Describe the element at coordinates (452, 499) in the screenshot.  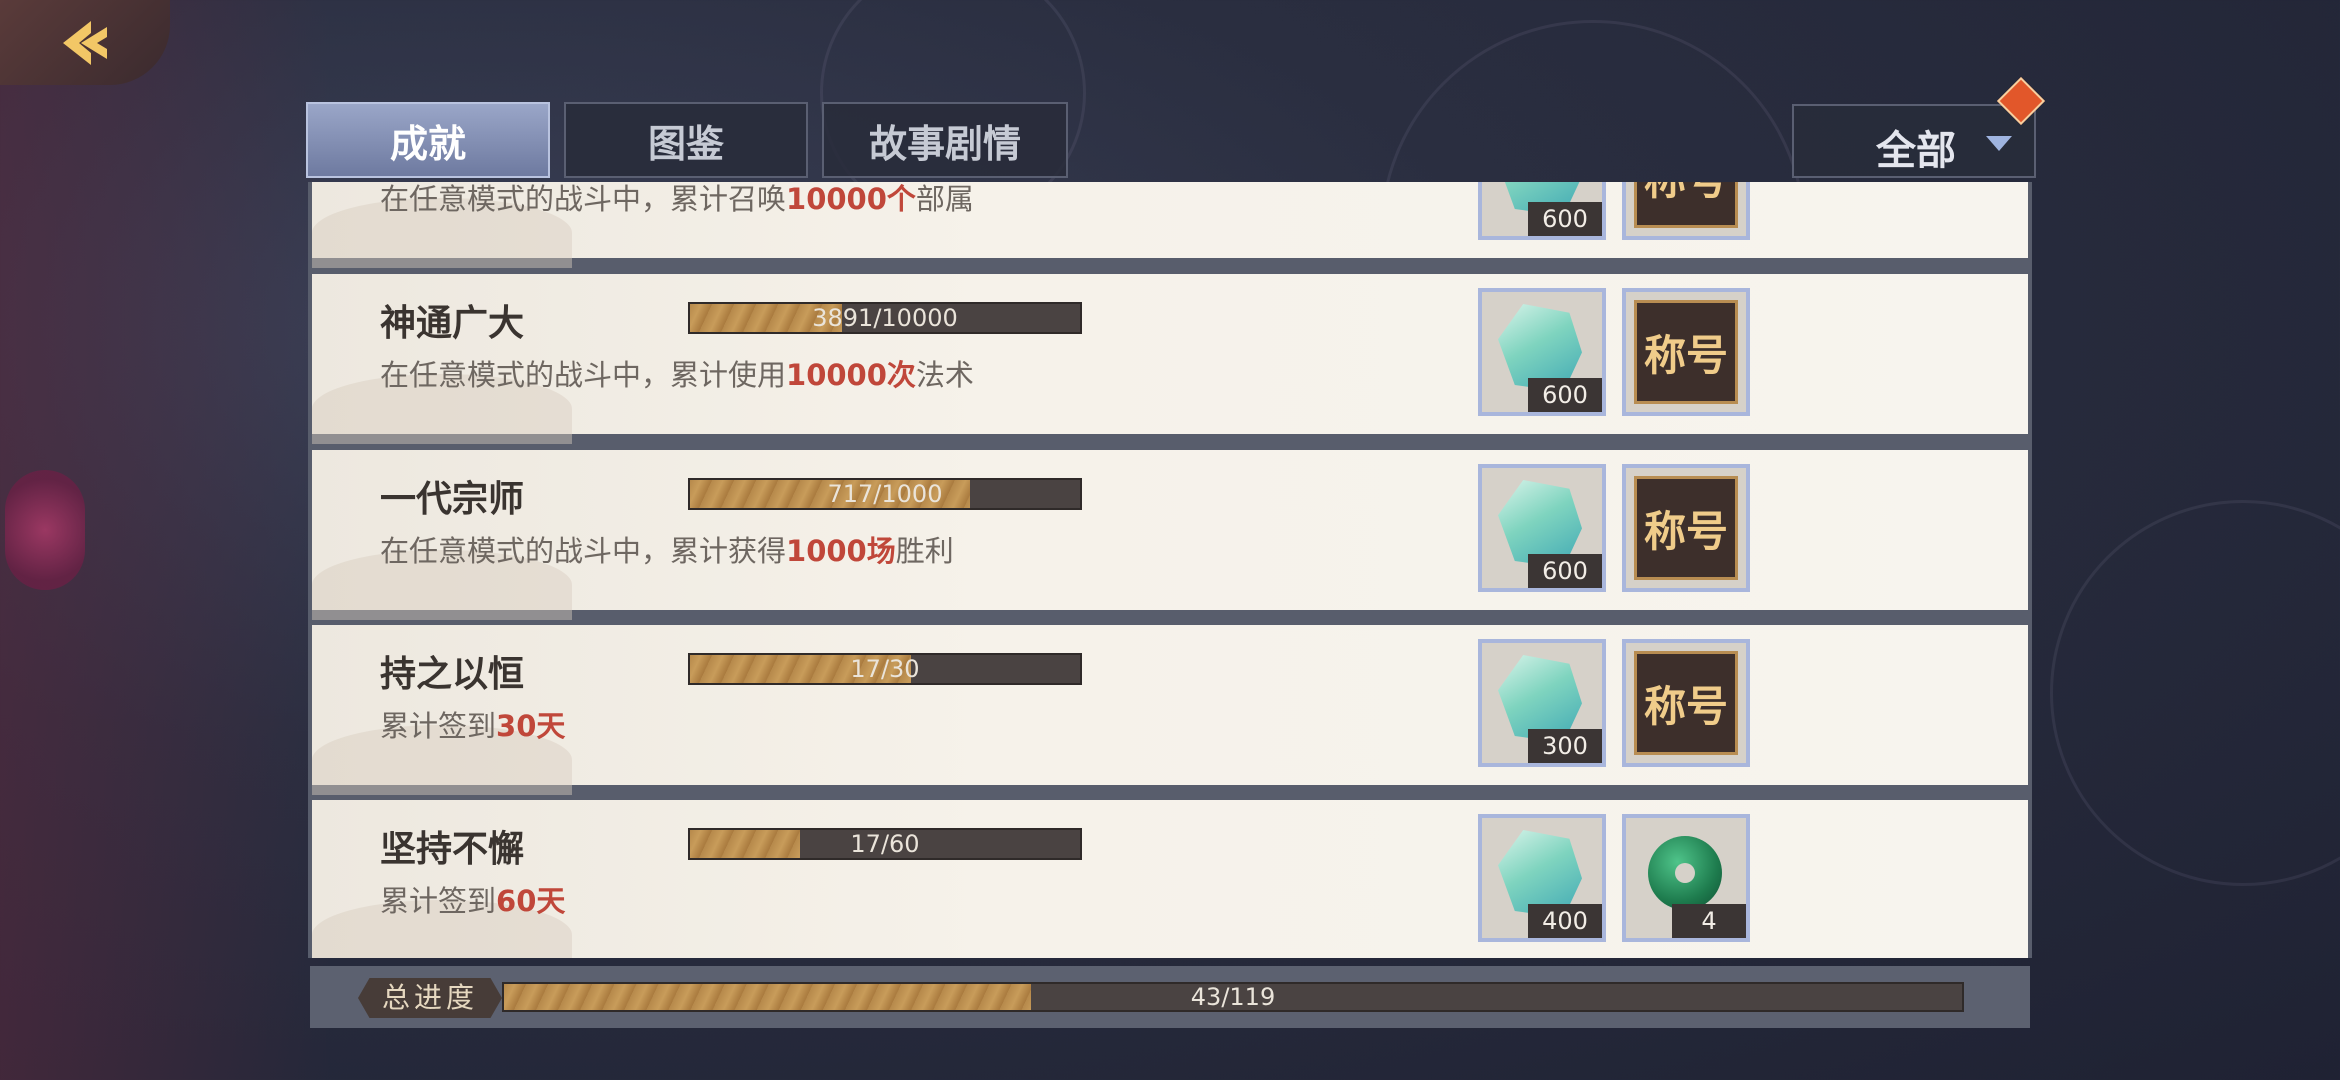
I see `achievement-title: 一代宗师` at that location.